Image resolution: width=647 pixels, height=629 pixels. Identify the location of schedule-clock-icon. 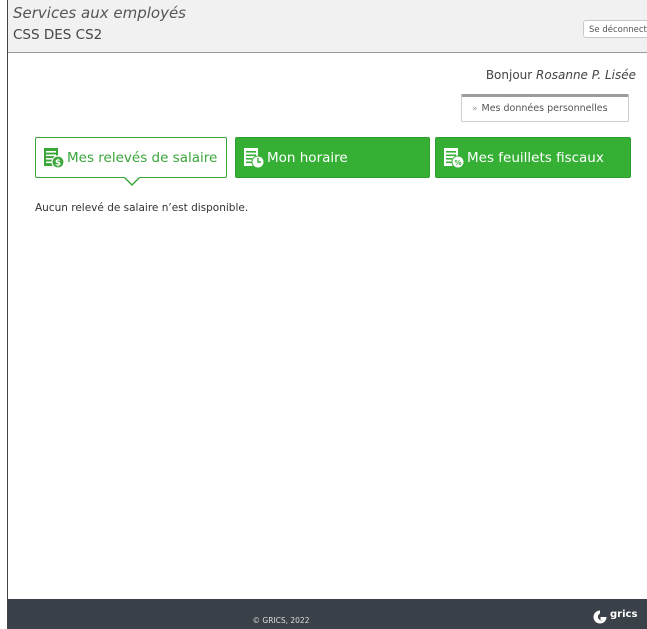
(254, 157).